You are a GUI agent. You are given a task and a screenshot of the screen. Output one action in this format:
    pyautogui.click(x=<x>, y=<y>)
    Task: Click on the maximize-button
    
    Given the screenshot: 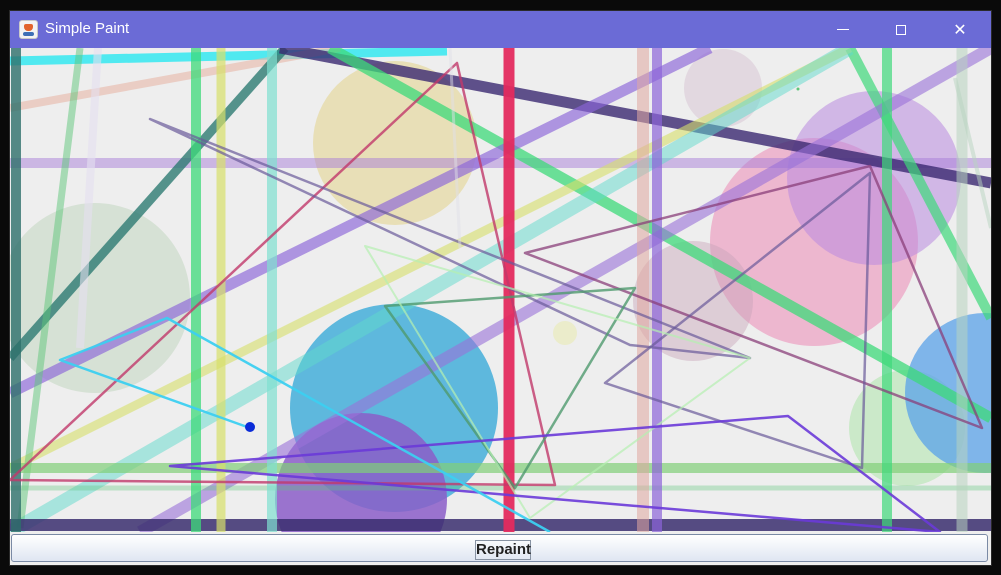 What is the action you would take?
    pyautogui.click(x=901, y=29)
    